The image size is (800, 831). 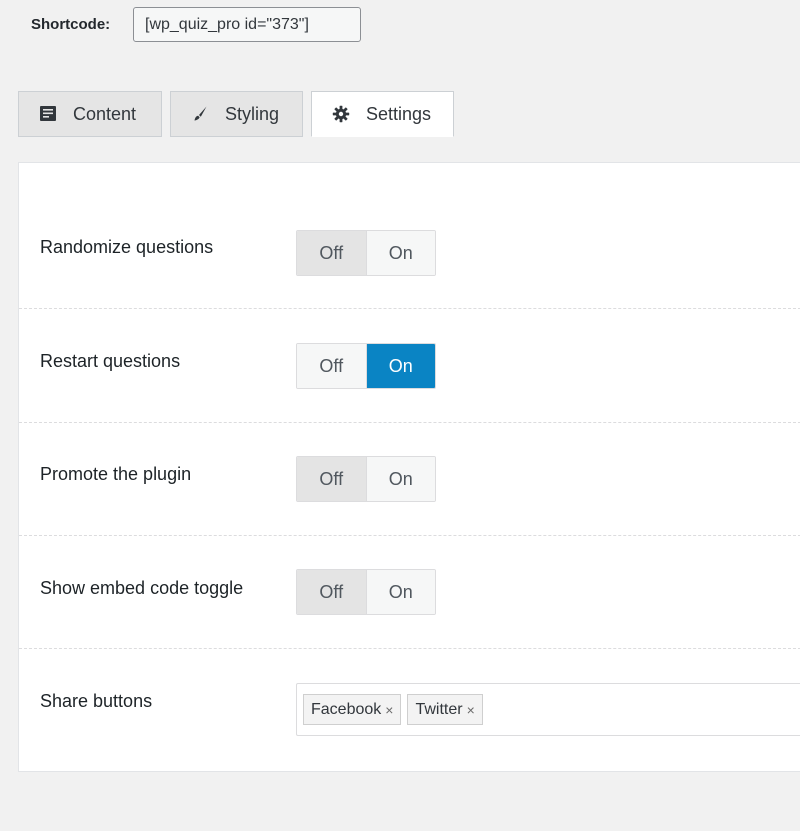 What do you see at coordinates (247, 24) in the screenshot?
I see `shortcode-field: [wp_quiz_pro id="373"]` at bounding box center [247, 24].